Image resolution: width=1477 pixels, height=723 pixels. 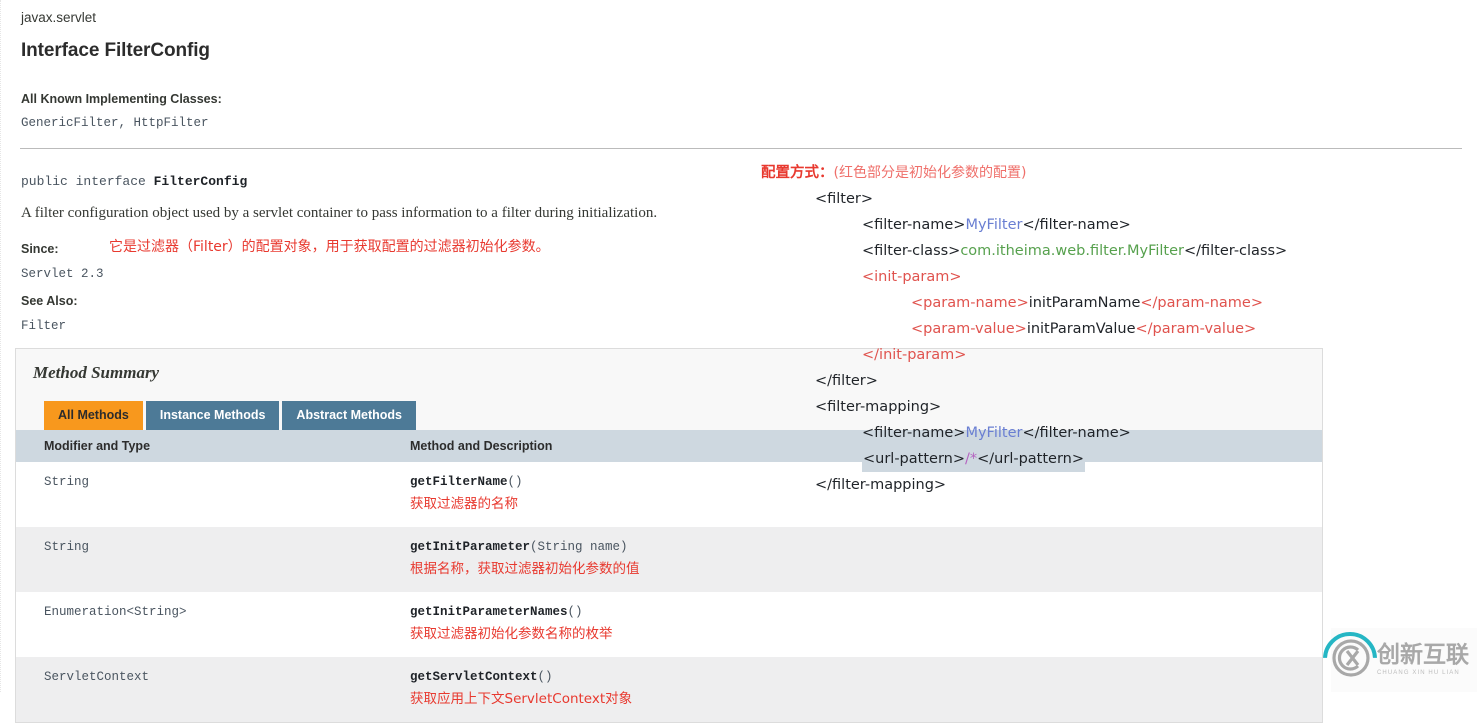 I want to click on method-signature: getServletContext(), so click(x=866, y=677).